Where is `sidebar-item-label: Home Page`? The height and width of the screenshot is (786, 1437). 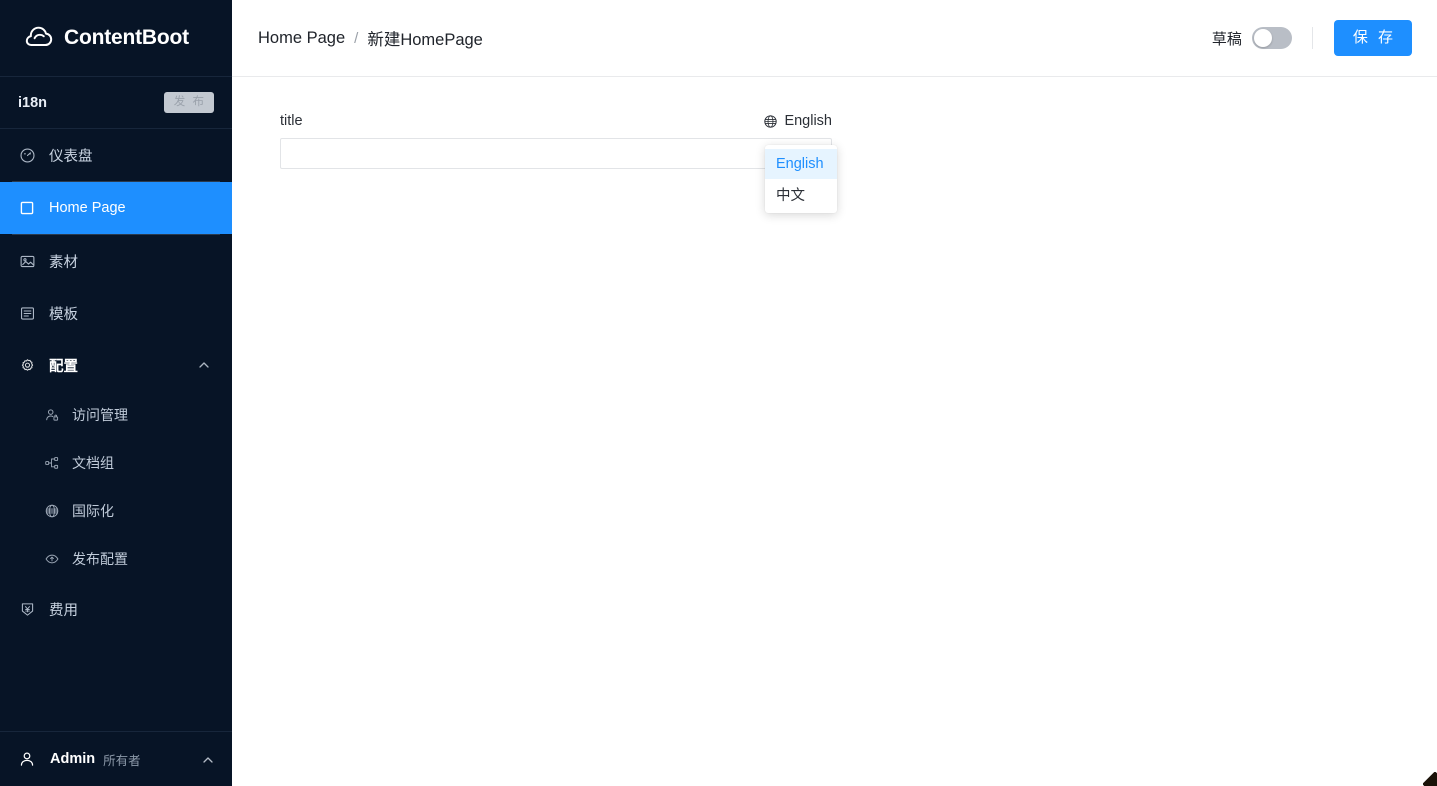 sidebar-item-label: Home Page is located at coordinates (87, 208).